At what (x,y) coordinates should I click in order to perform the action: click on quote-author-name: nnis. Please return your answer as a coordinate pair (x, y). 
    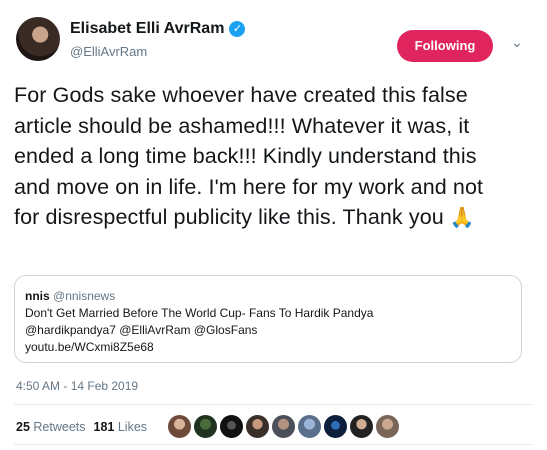
    Looking at the image, I should click on (37, 296).